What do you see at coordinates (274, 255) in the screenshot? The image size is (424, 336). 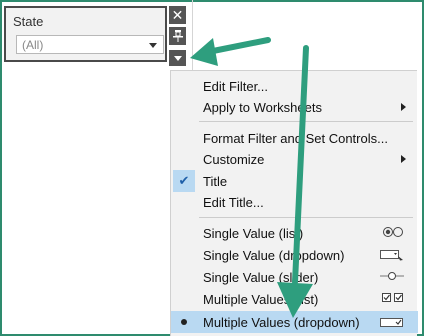 I see `menu-item-label: Single Value (dropdown)` at bounding box center [274, 255].